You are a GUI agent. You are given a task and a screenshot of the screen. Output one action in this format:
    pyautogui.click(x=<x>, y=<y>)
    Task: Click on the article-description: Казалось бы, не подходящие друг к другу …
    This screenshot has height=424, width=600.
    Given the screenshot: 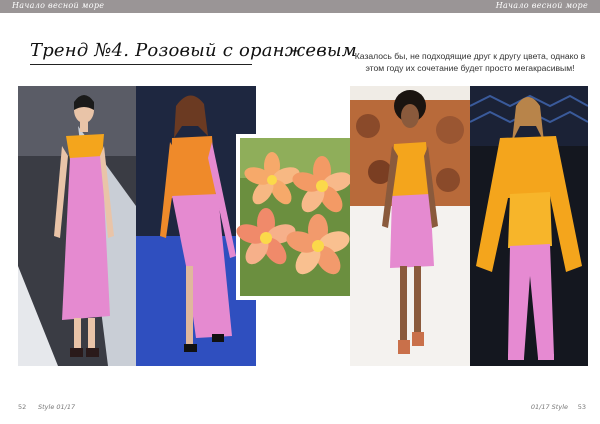 What is the action you would take?
    pyautogui.click(x=470, y=62)
    